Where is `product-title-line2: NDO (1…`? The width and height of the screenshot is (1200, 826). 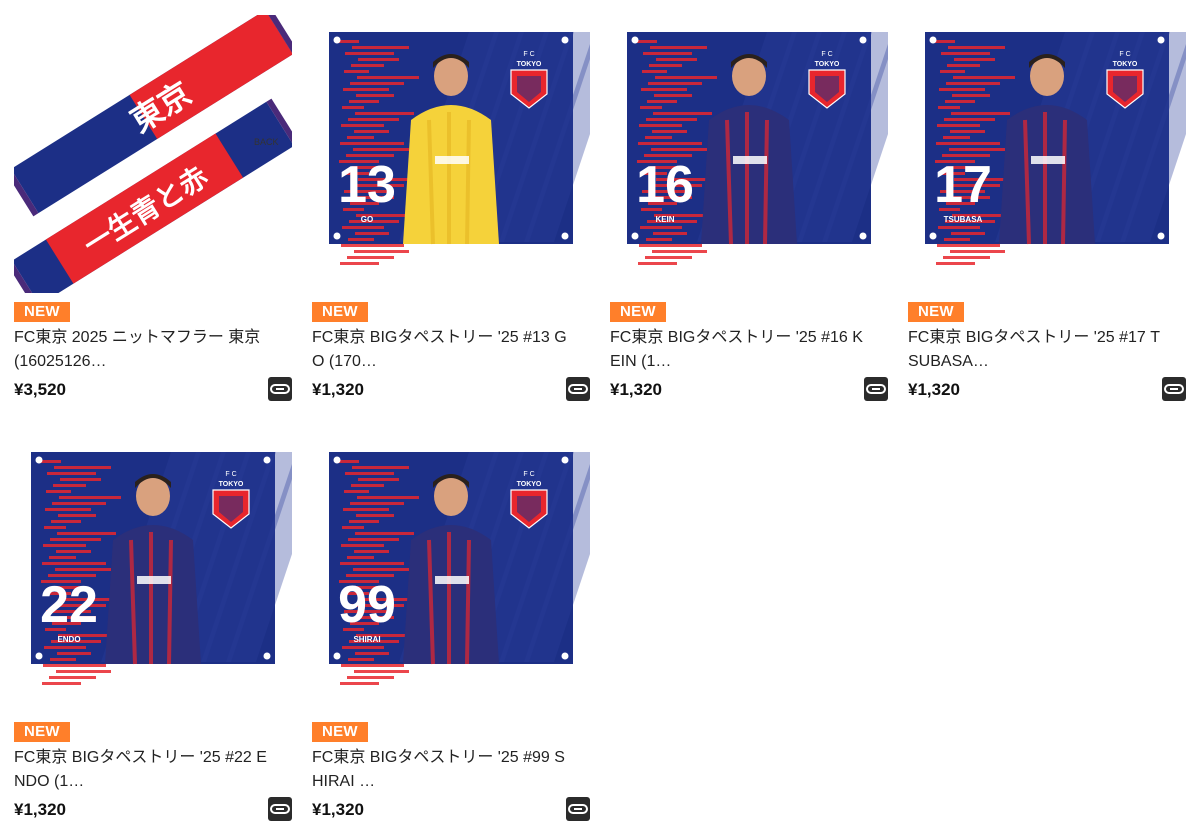 product-title-line2: NDO (1… is located at coordinates (49, 781).